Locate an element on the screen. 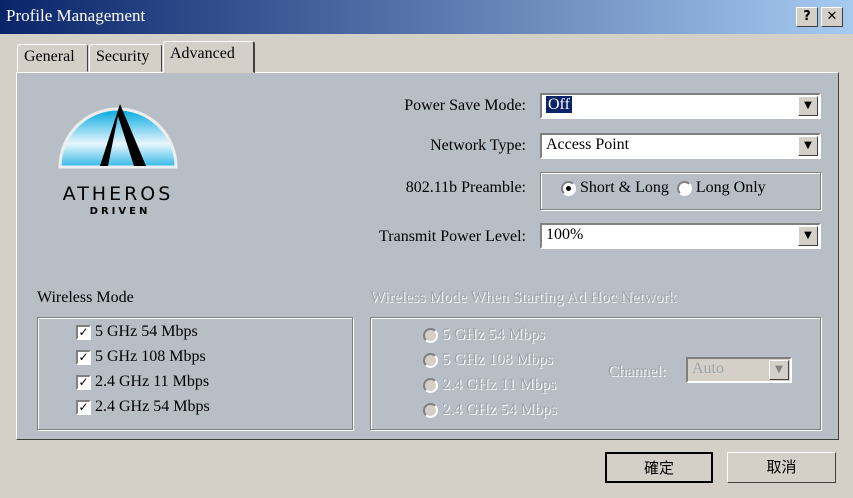 The image size is (853, 498). ok-button: 確定 is located at coordinates (659, 467).